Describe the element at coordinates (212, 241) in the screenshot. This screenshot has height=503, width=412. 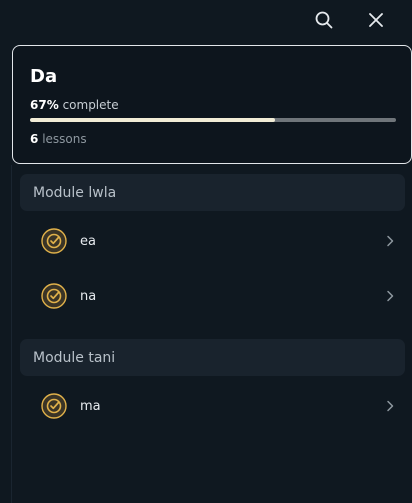
I see `lesson-item: ea` at that location.